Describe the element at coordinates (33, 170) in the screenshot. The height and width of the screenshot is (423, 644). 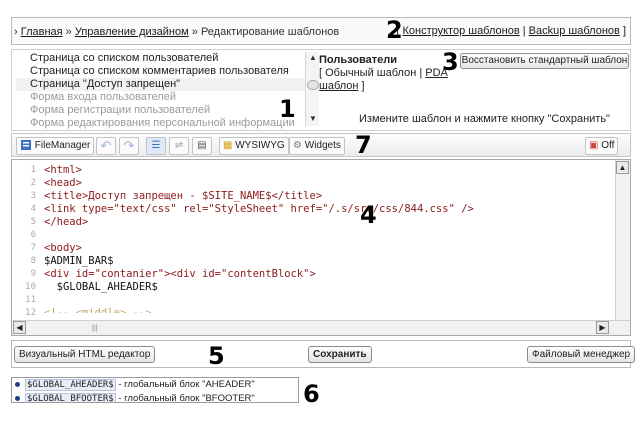
I see `line-number: 1` at that location.